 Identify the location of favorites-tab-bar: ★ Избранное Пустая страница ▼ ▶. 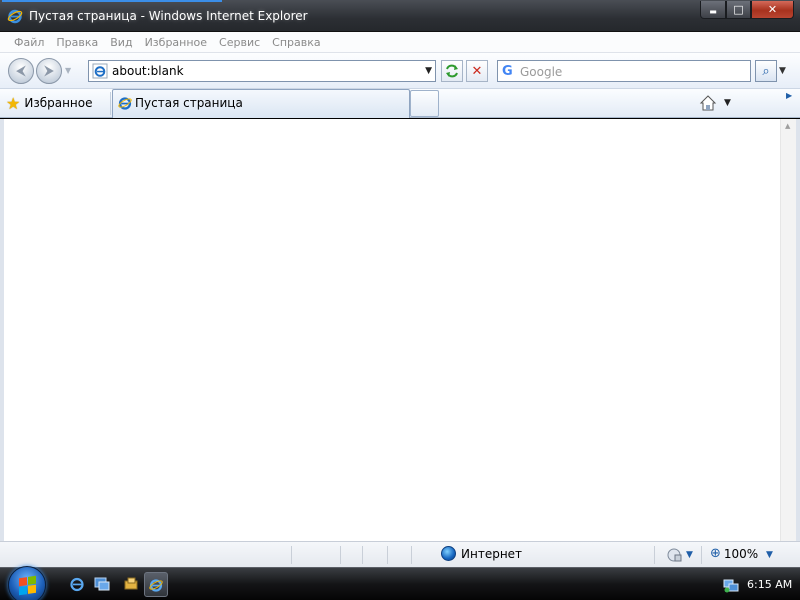
(400, 103).